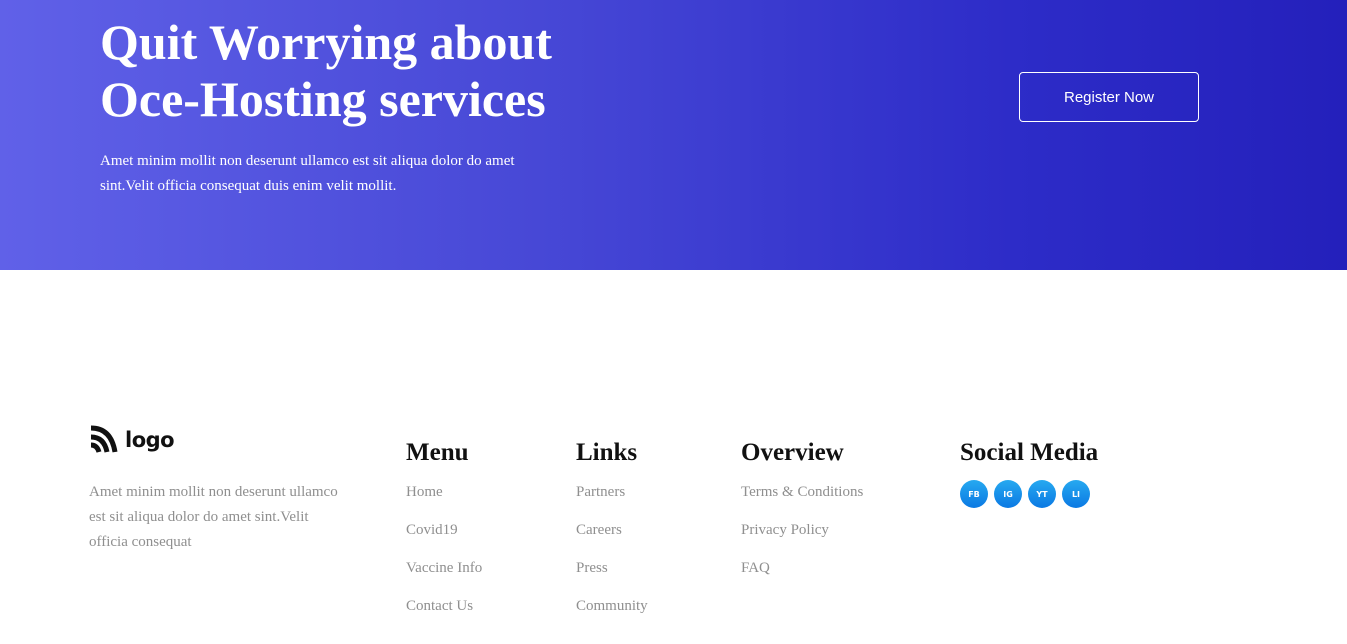 This screenshot has width=1347, height=644. Describe the element at coordinates (600, 492) in the screenshot. I see `links-link-partners: Partners` at that location.